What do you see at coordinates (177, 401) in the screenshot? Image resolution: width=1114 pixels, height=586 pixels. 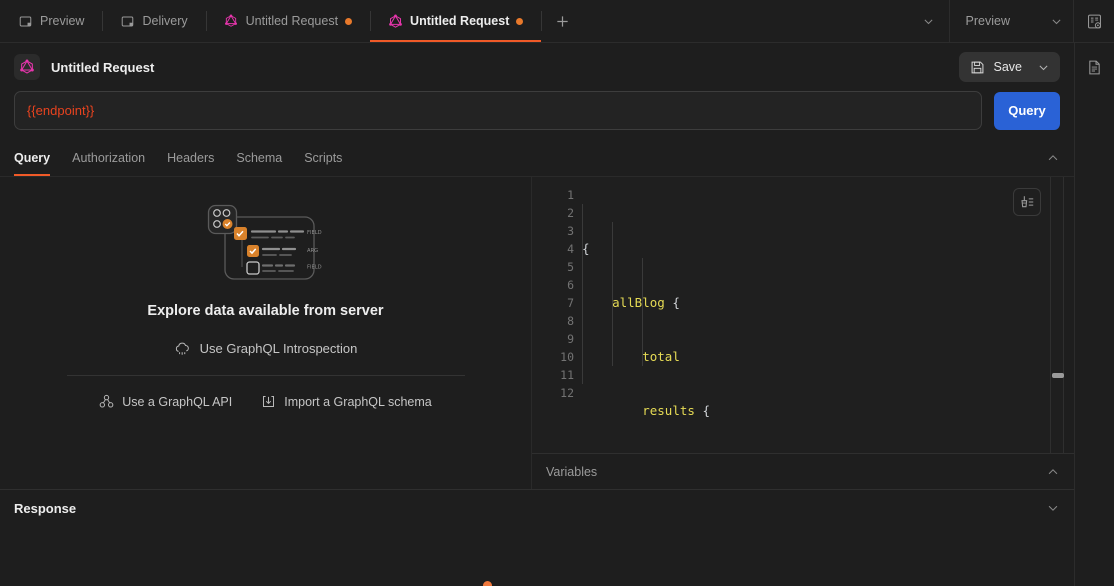 I see `link-label: Use a GraphQL API` at bounding box center [177, 401].